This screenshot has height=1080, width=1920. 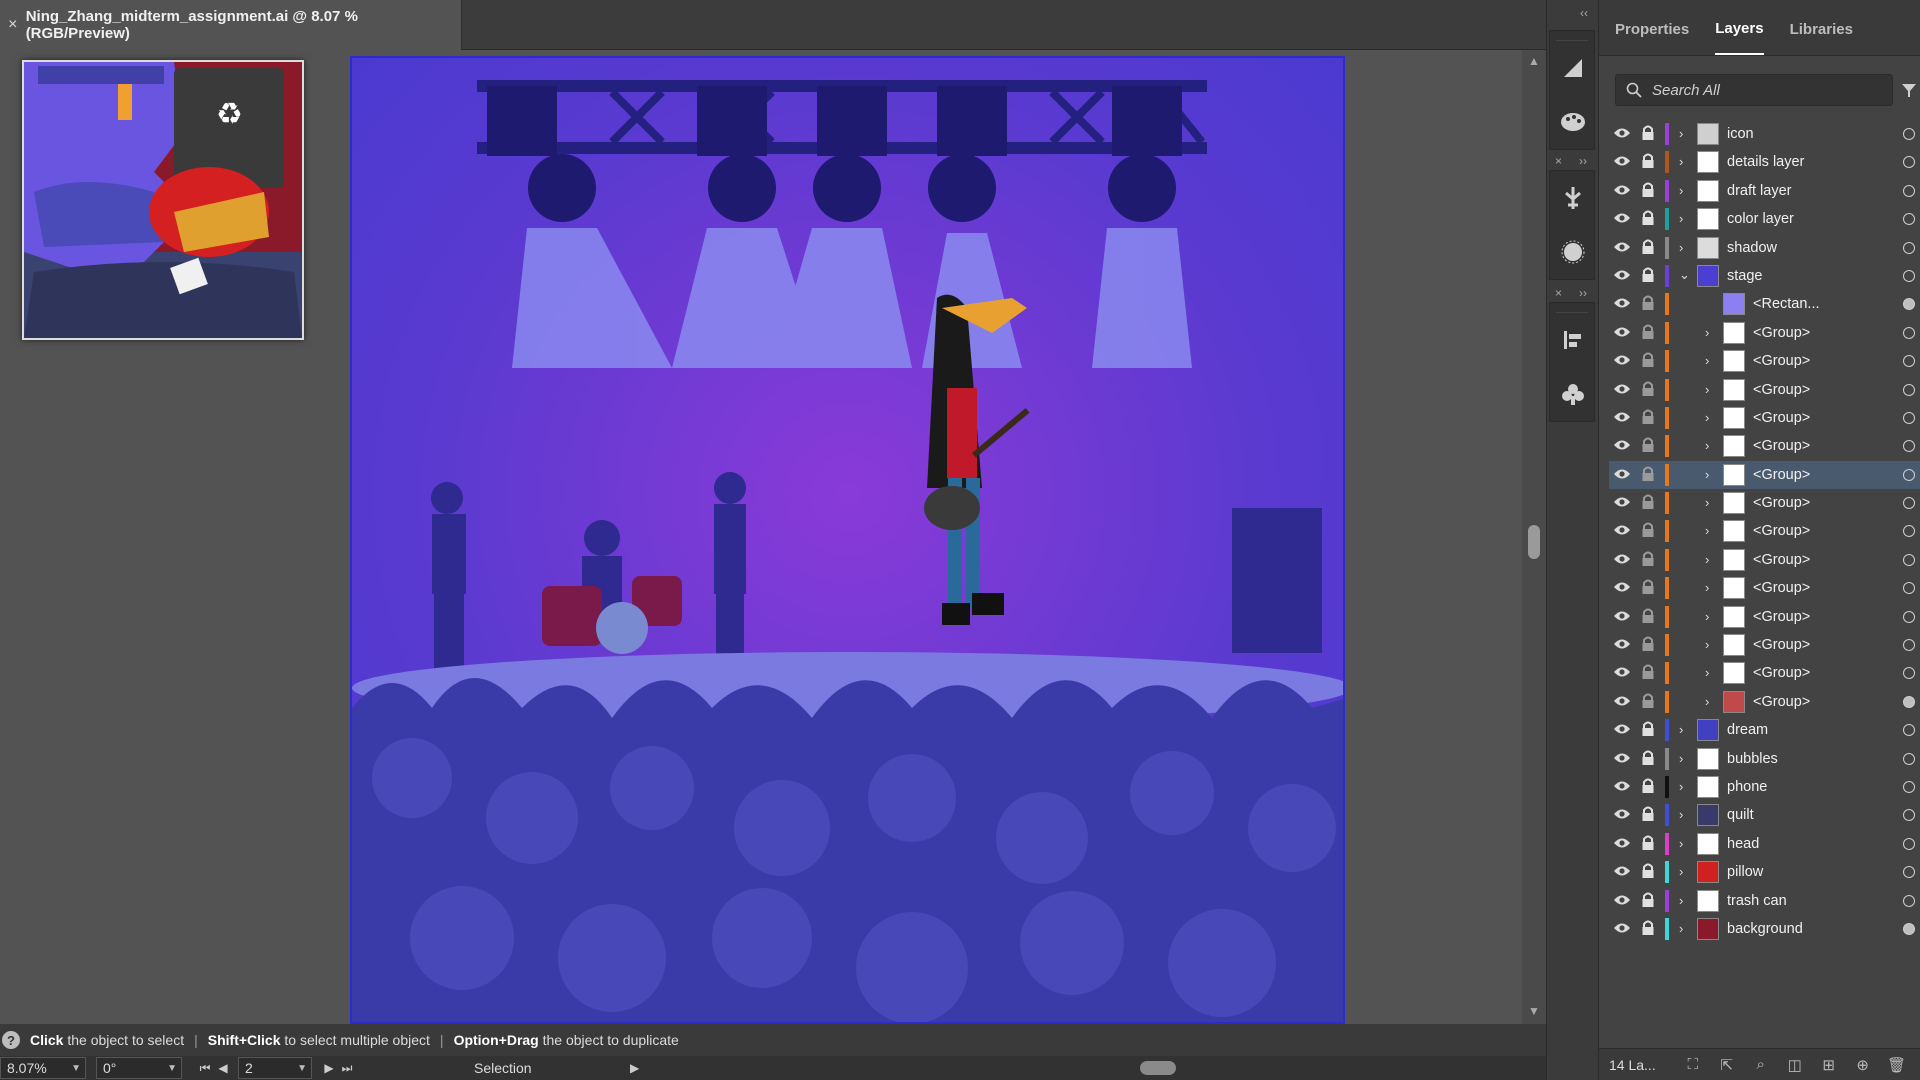 What do you see at coordinates (1100, 1068) in the screenshot?
I see `horizontal-scrollbar` at bounding box center [1100, 1068].